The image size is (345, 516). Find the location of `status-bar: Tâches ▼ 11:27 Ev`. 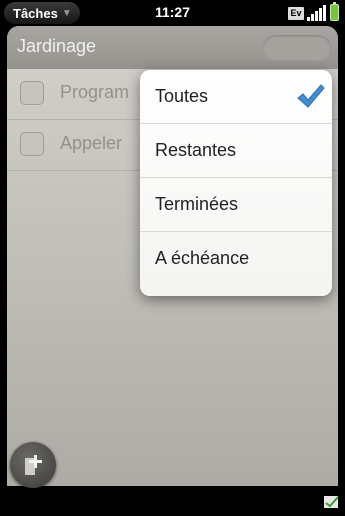

status-bar: Tâches ▼ 11:27 Ev is located at coordinates (172, 13).